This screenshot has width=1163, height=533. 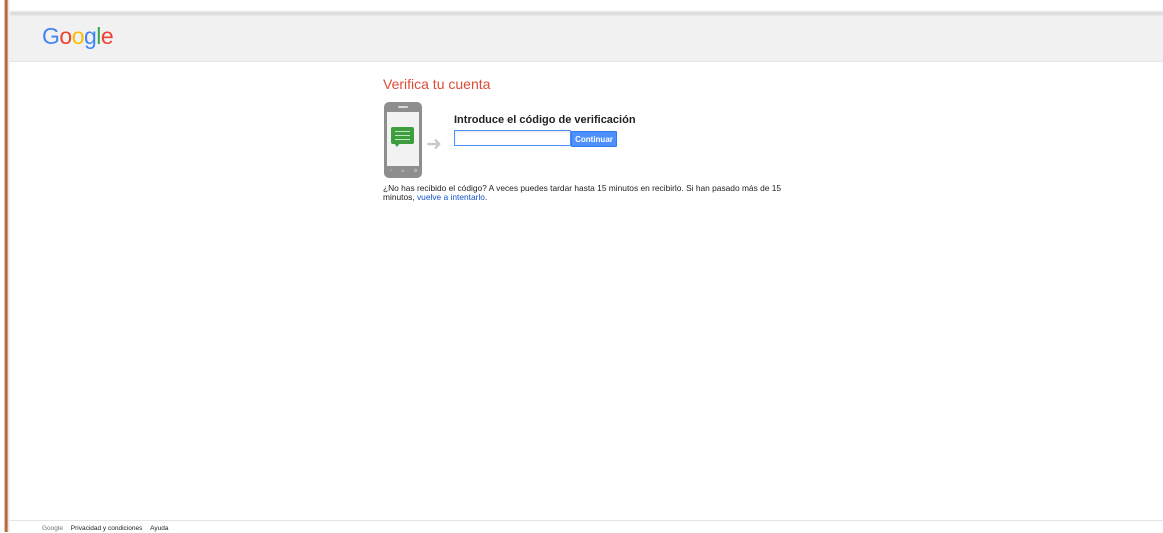 What do you see at coordinates (545, 120) in the screenshot?
I see `verification-code-label: Introduce el código de verificación` at bounding box center [545, 120].